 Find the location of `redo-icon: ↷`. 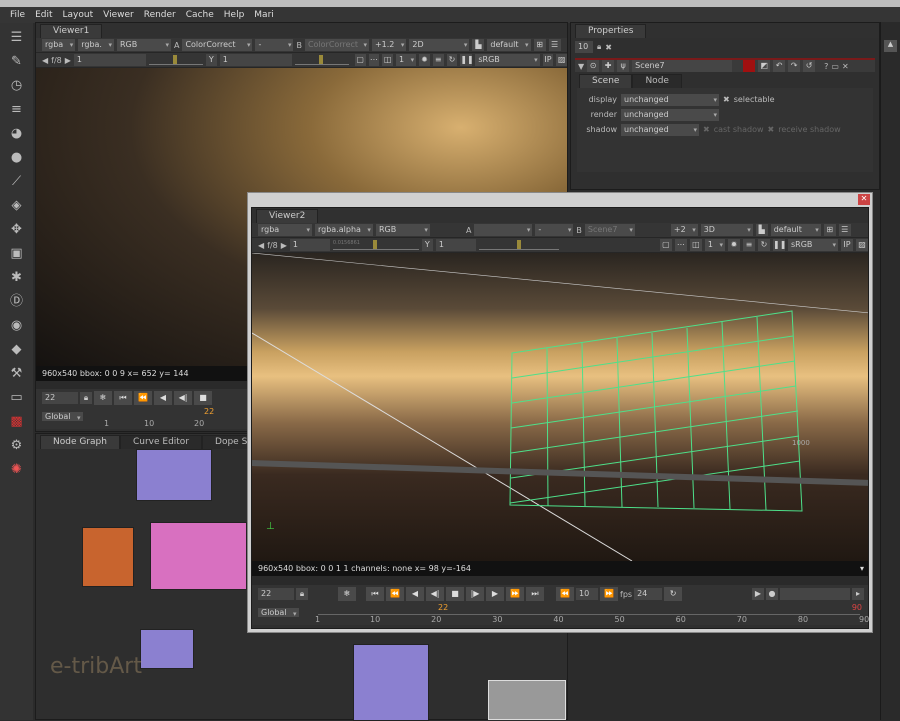

redo-icon: ↷ is located at coordinates (794, 66).